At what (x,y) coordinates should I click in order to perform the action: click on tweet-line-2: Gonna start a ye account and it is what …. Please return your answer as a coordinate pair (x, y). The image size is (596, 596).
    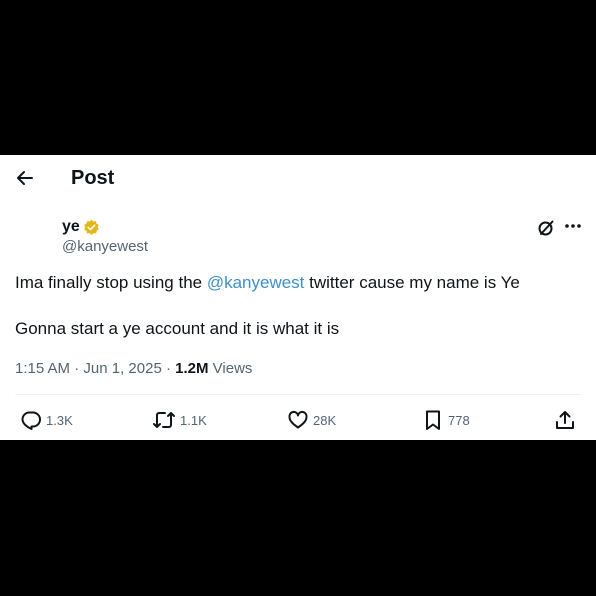
    Looking at the image, I should click on (177, 328).